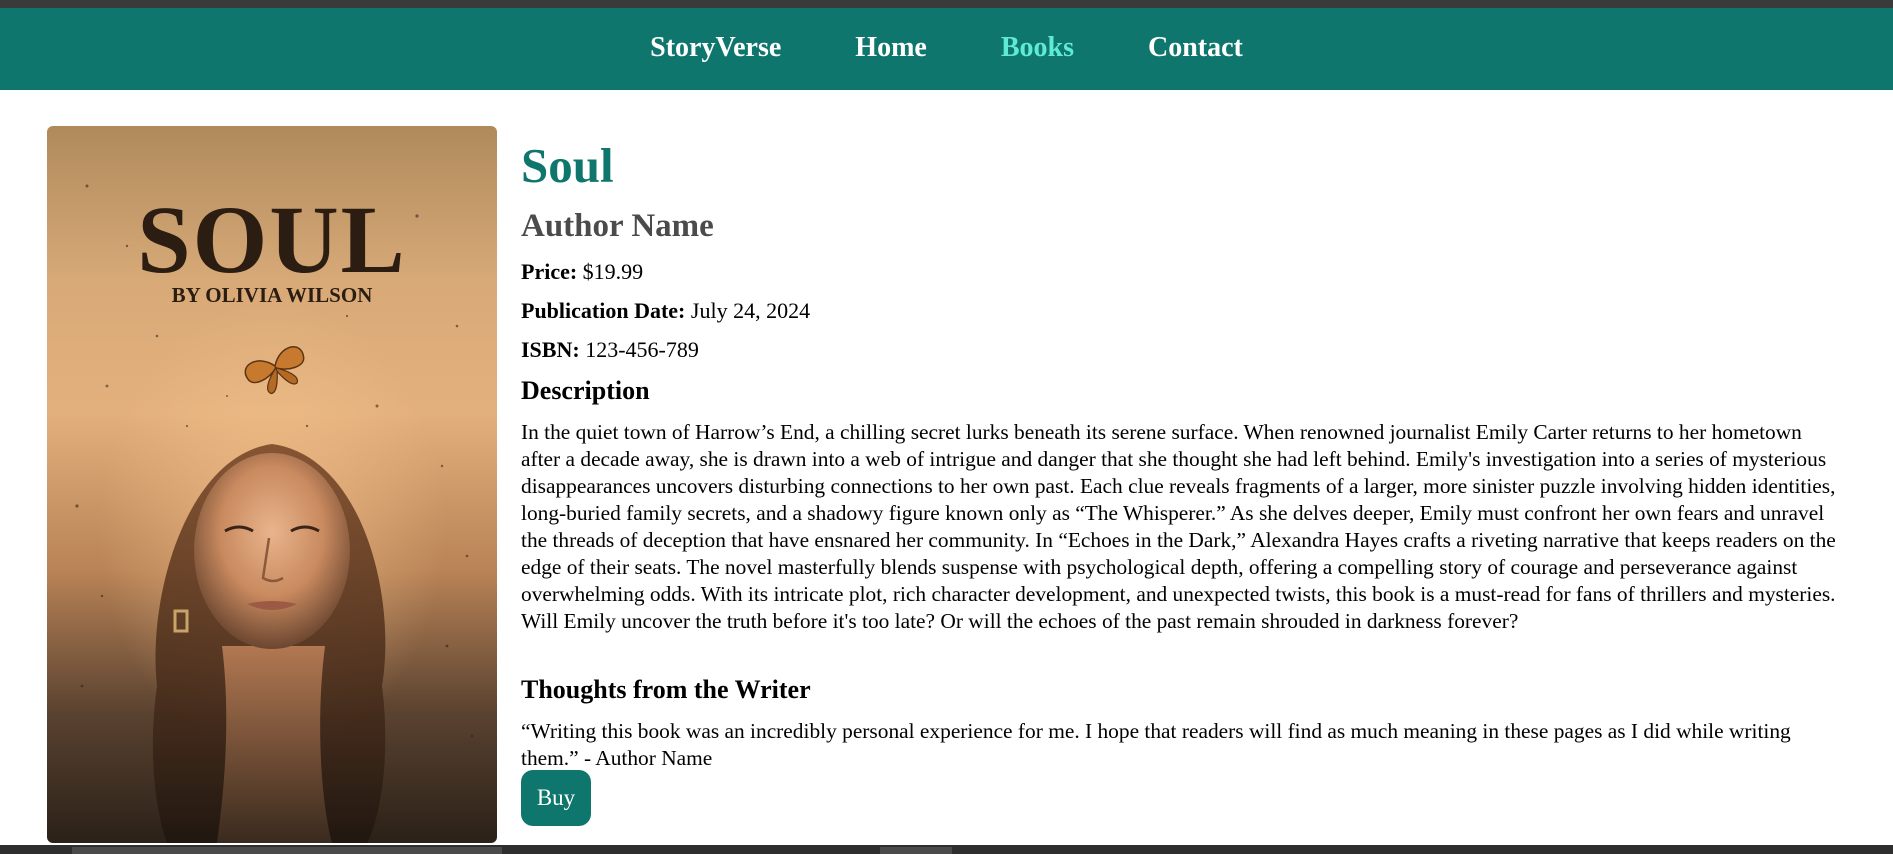 This screenshot has width=1893, height=854. I want to click on publication-date-line: Publication Date: July 24, 2024, so click(665, 311).